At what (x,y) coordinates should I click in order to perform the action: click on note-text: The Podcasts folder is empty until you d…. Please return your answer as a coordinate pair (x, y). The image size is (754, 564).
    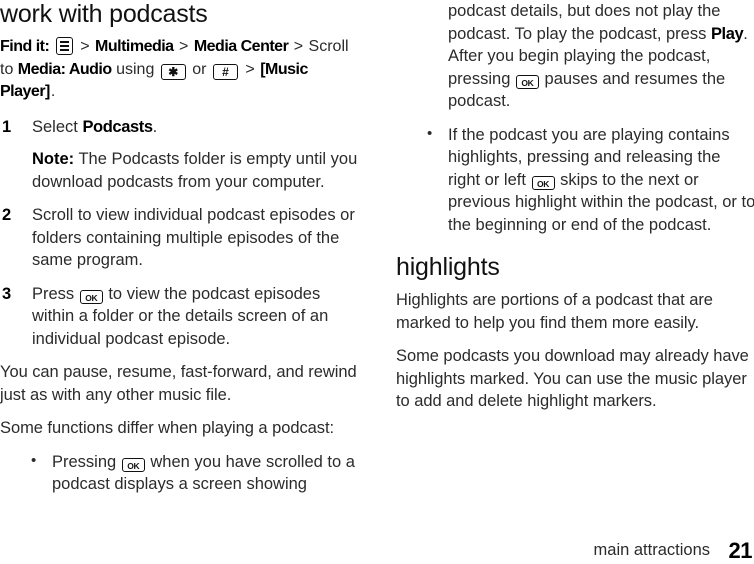
    Looking at the image, I should click on (195, 170).